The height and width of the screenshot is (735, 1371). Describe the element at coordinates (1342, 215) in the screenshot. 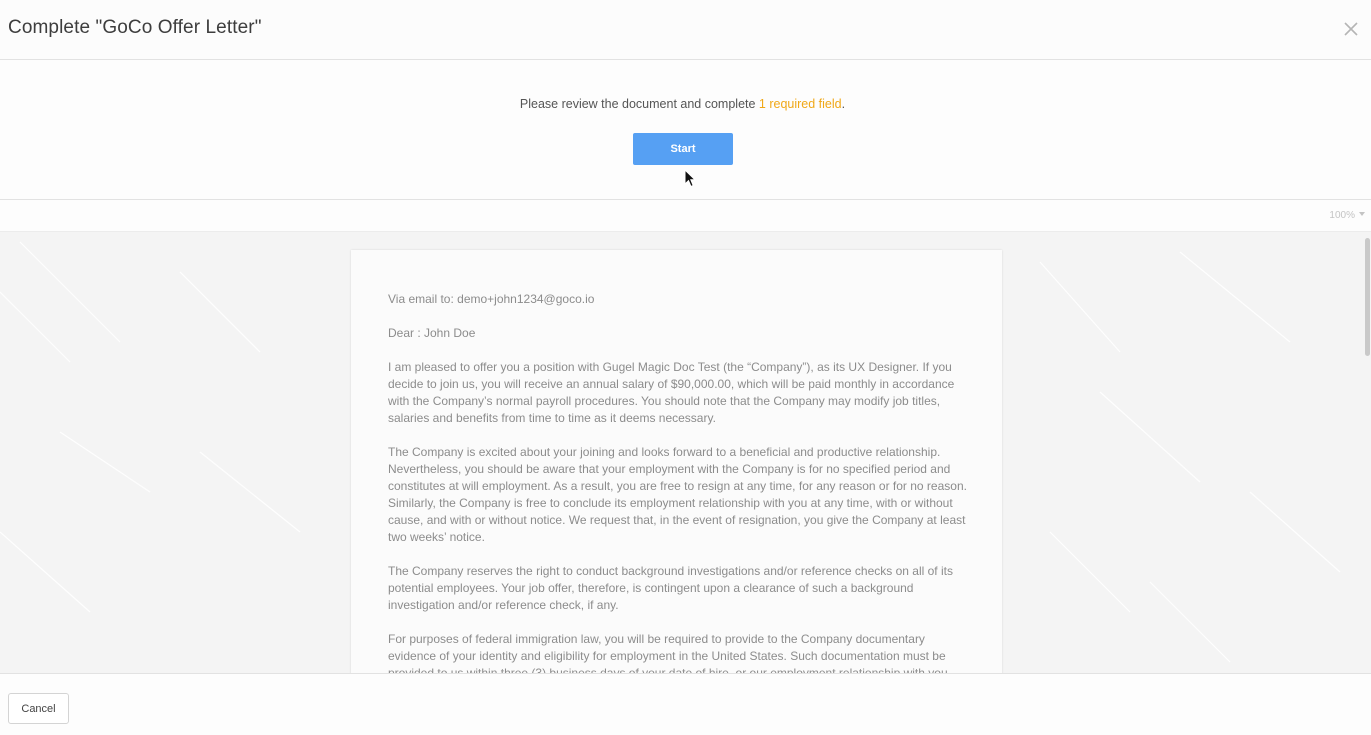

I see `zoom-level: 100%` at that location.